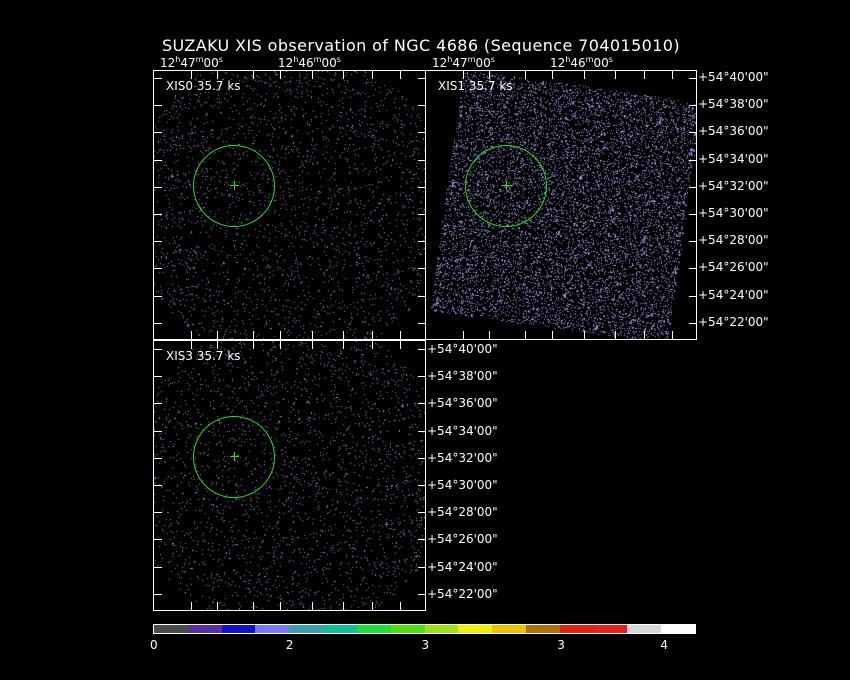 The image size is (850, 680). Describe the element at coordinates (462, 593) in the screenshot. I see `xis3-dec-label: +54°22'00"` at that location.